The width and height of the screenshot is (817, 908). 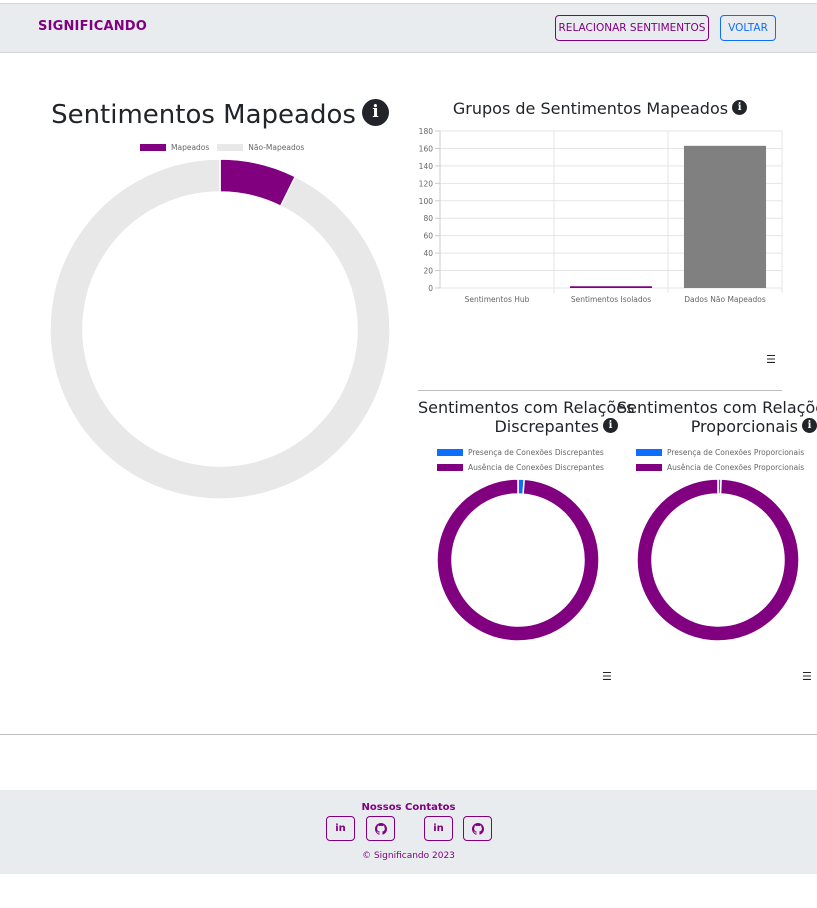 What do you see at coordinates (536, 467) in the screenshot?
I see `legend-label-ausencia-discrepantes: Ausência de Conexões Discrepantes` at bounding box center [536, 467].